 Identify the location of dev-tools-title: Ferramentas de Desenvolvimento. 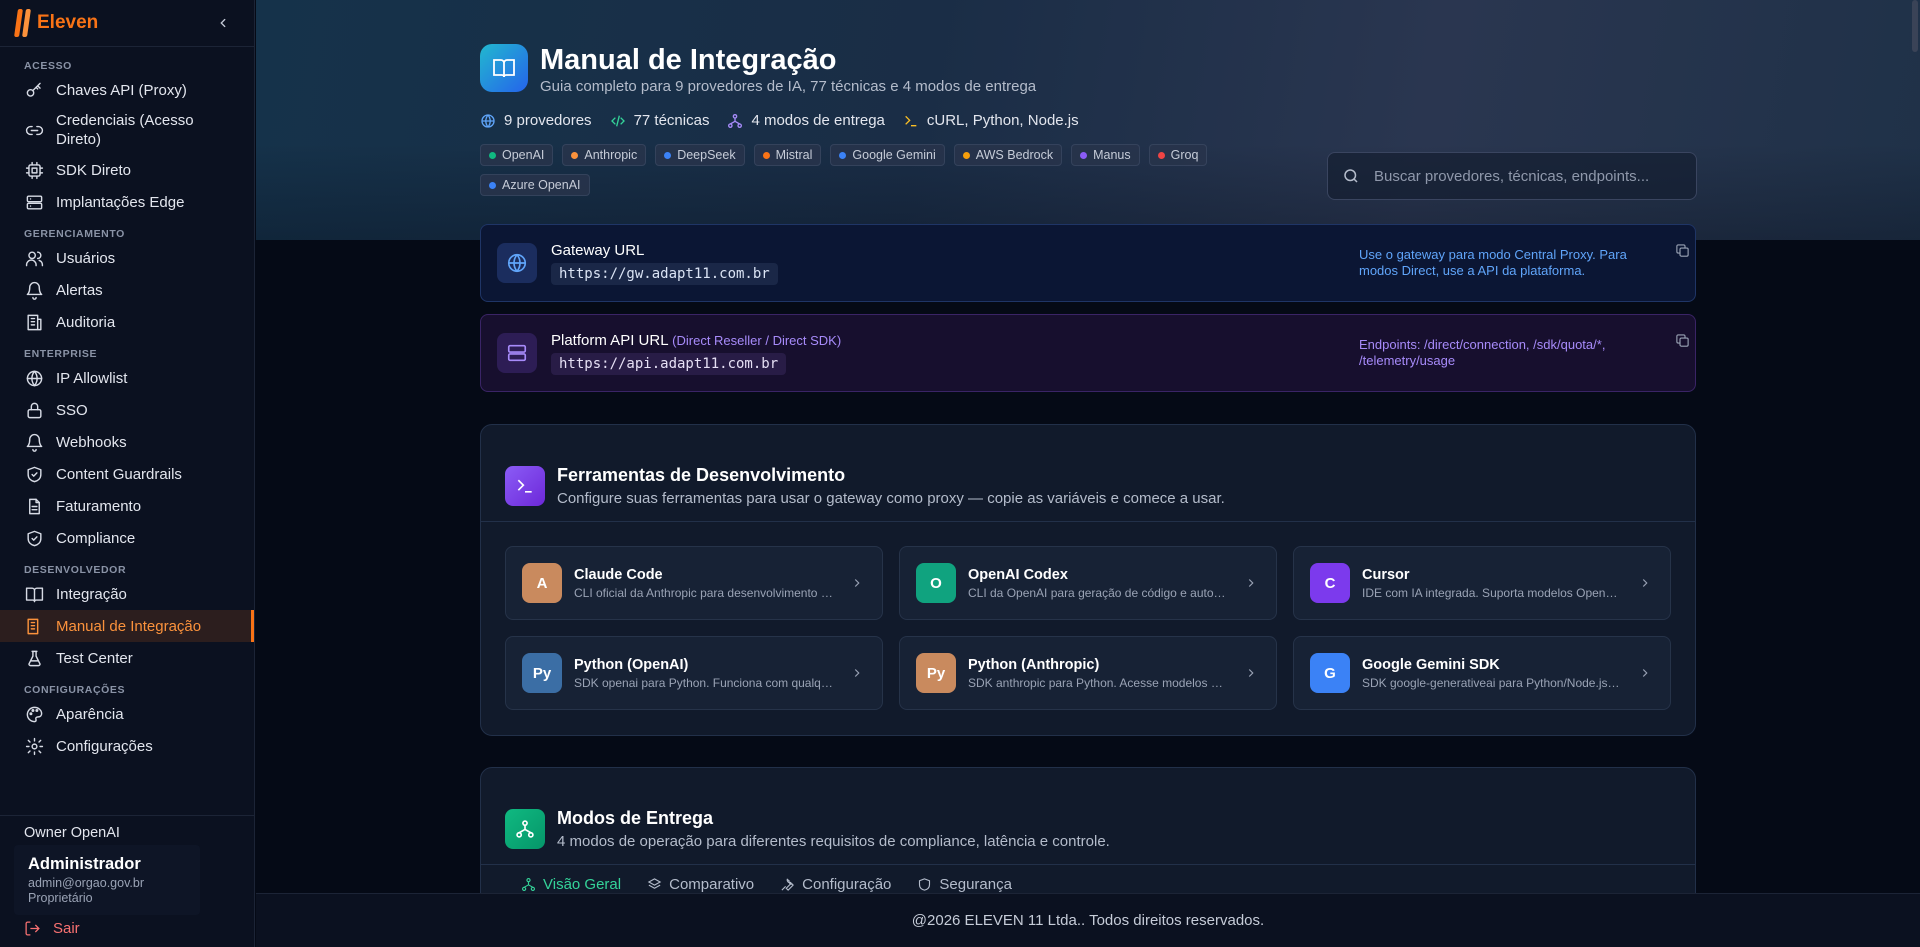
(701, 475).